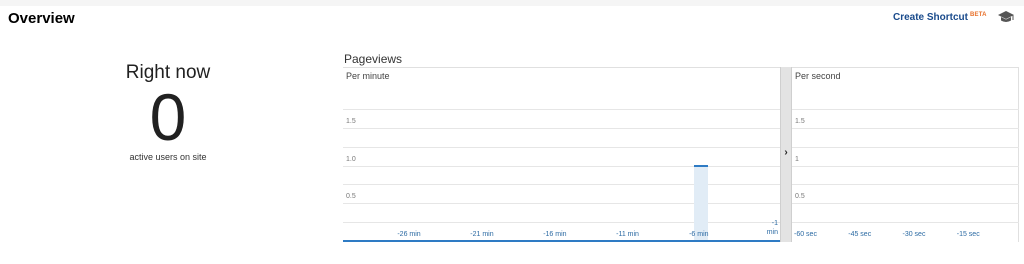 The height and width of the screenshot is (264, 1024). What do you see at coordinates (914, 234) in the screenshot?
I see `x-tick-label: -30 sec` at bounding box center [914, 234].